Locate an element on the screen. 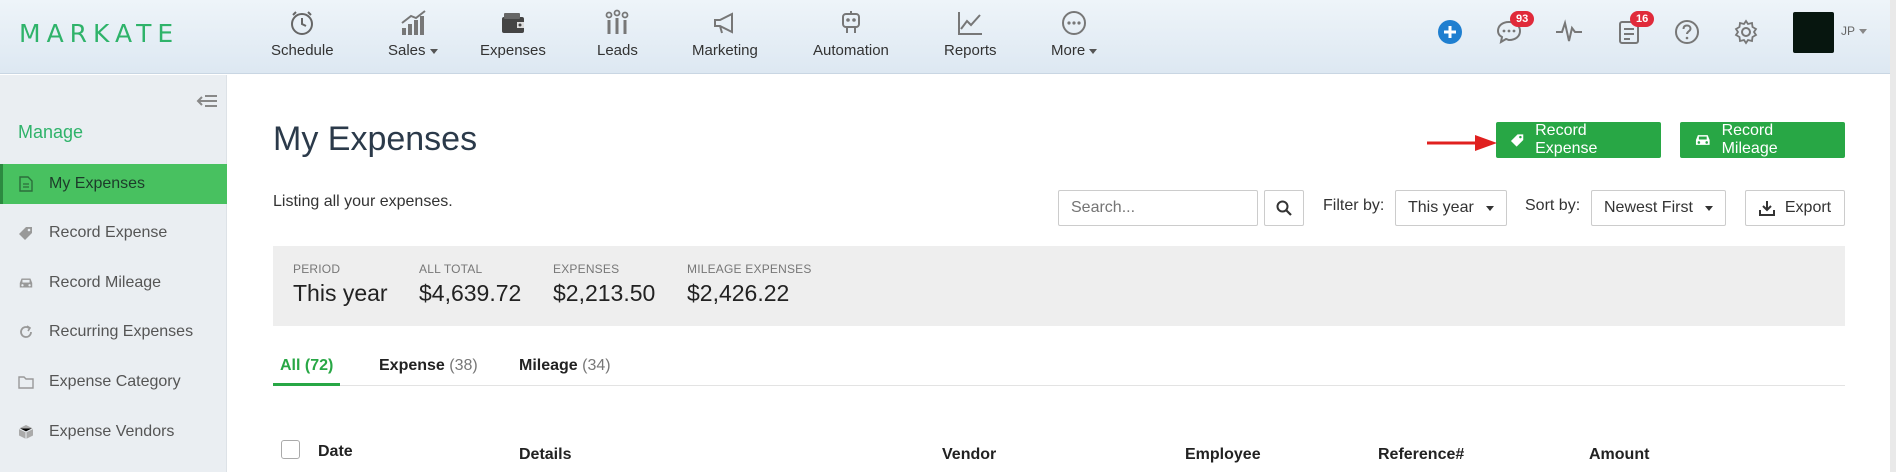  line-chart-icon is located at coordinates (970, 23).